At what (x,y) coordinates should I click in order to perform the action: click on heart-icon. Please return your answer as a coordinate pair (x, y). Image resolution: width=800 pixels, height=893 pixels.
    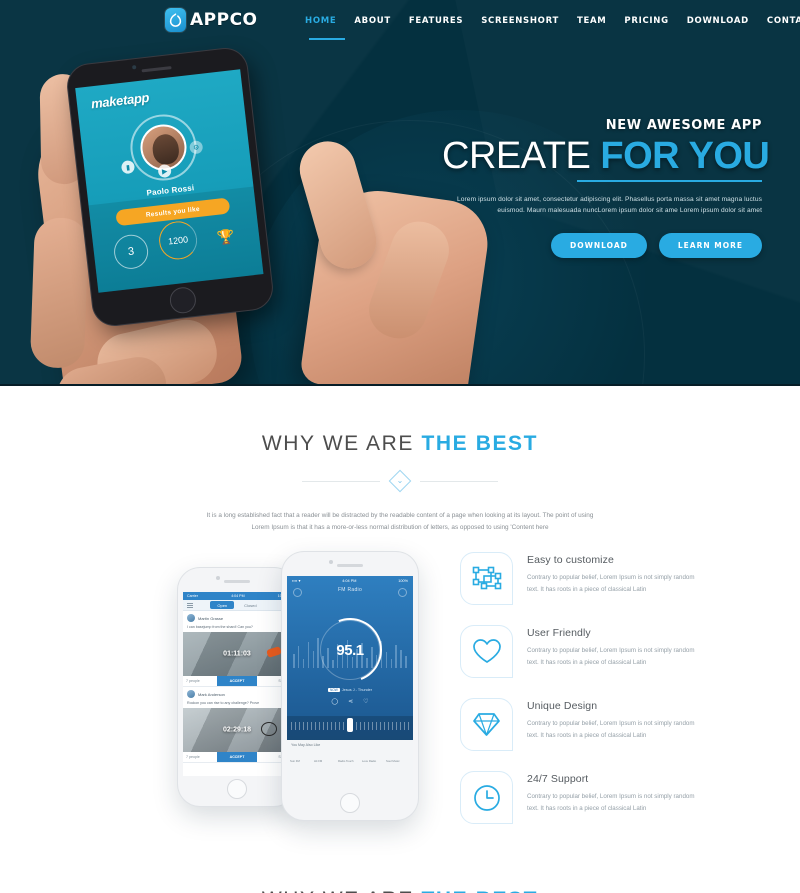
    Looking at the image, I should click on (486, 652).